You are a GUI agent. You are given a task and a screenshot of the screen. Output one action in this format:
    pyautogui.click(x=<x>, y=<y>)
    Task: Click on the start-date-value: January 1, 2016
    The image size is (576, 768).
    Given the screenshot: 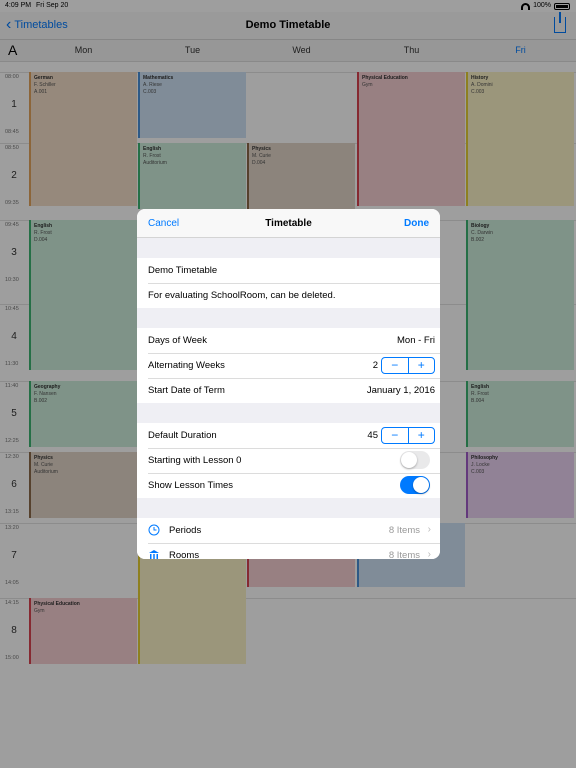 What is the action you would take?
    pyautogui.click(x=400, y=390)
    